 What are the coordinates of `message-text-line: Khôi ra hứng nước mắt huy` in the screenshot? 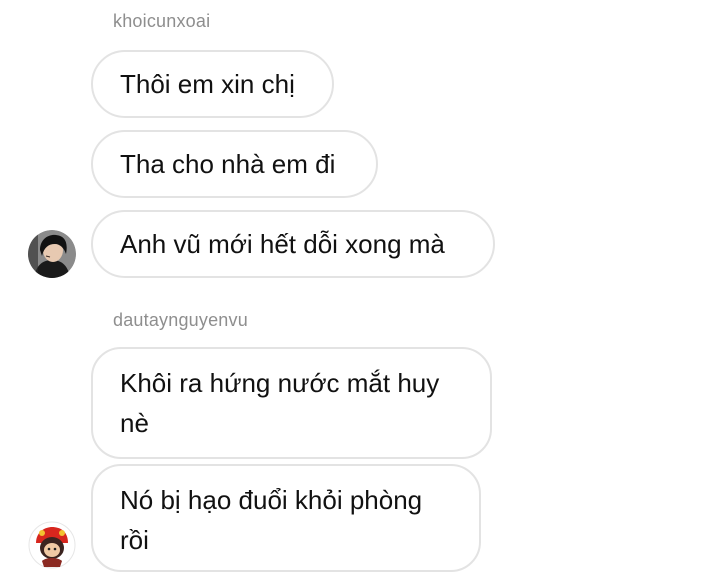 It's located at (280, 383).